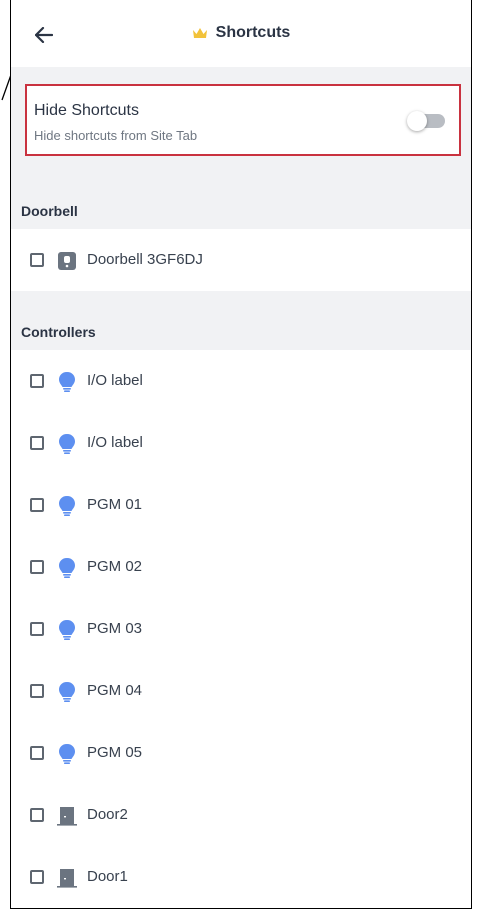  I want to click on page-title-group: Shortcuts, so click(241, 33).